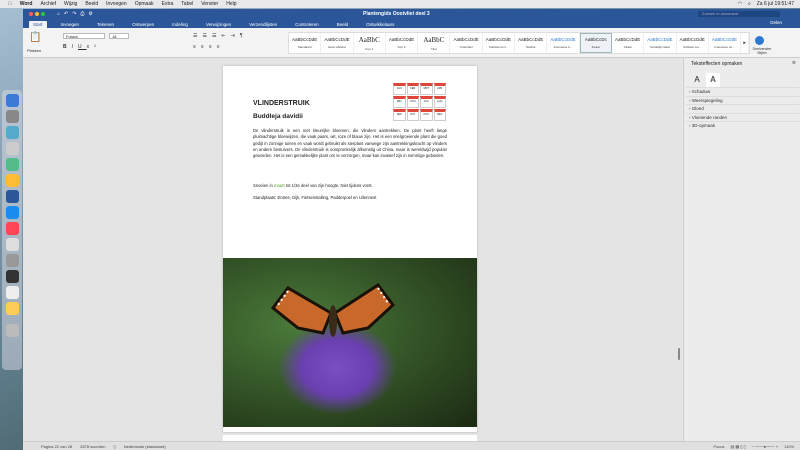 The height and width of the screenshot is (450, 800). What do you see at coordinates (595, 43) in the screenshot?
I see `style-9: AaBbCcDc Zwaar` at bounding box center [595, 43].